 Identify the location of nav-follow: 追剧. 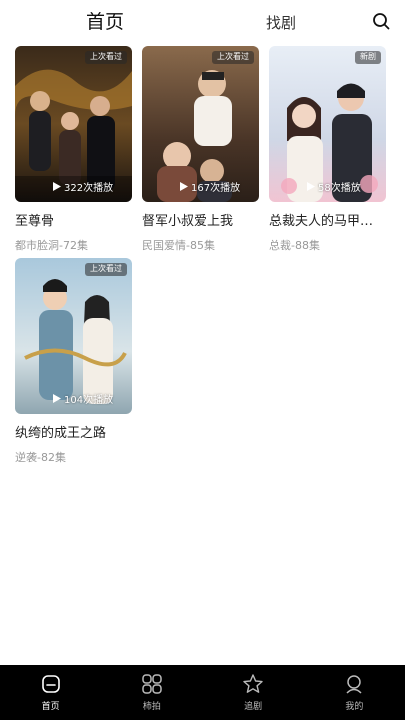
(253, 692).